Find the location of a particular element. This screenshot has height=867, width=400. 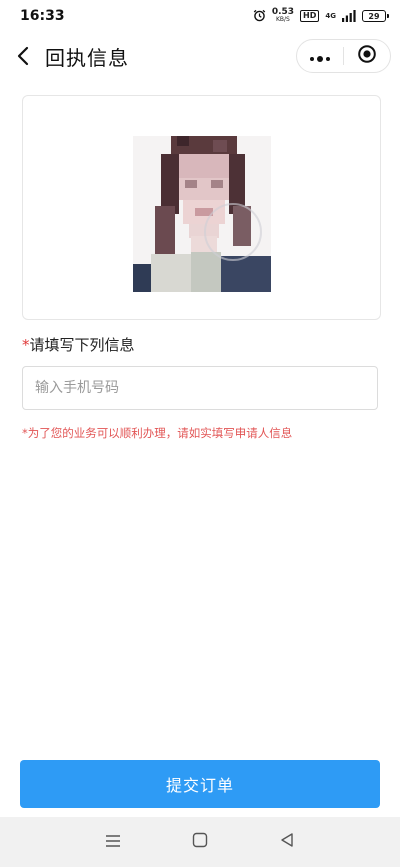

portrait-photo is located at coordinates (202, 214).